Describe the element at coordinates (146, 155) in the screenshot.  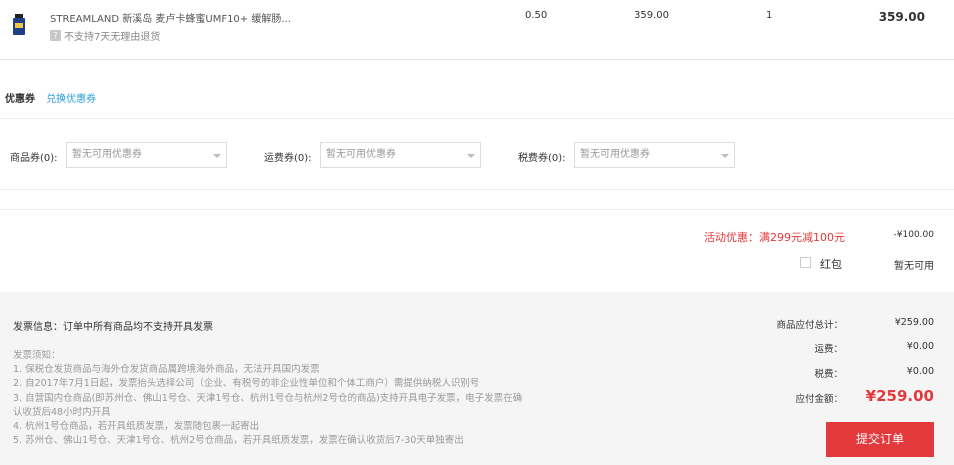
I see `product-coupon-select: 暂无可用优惠券` at that location.